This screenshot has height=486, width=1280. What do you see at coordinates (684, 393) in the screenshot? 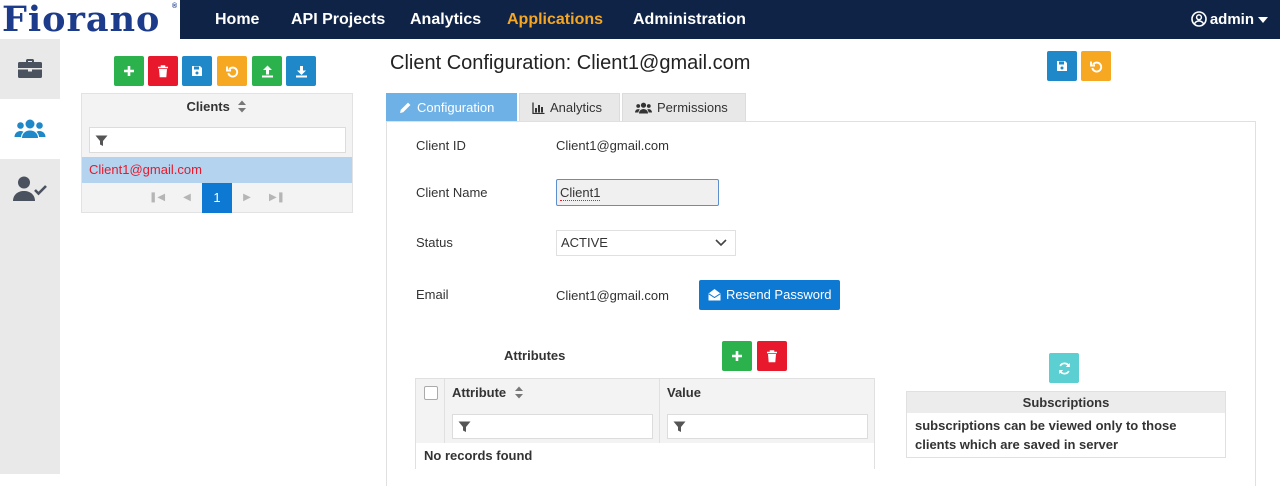
I see `value-column-header: Value` at bounding box center [684, 393].